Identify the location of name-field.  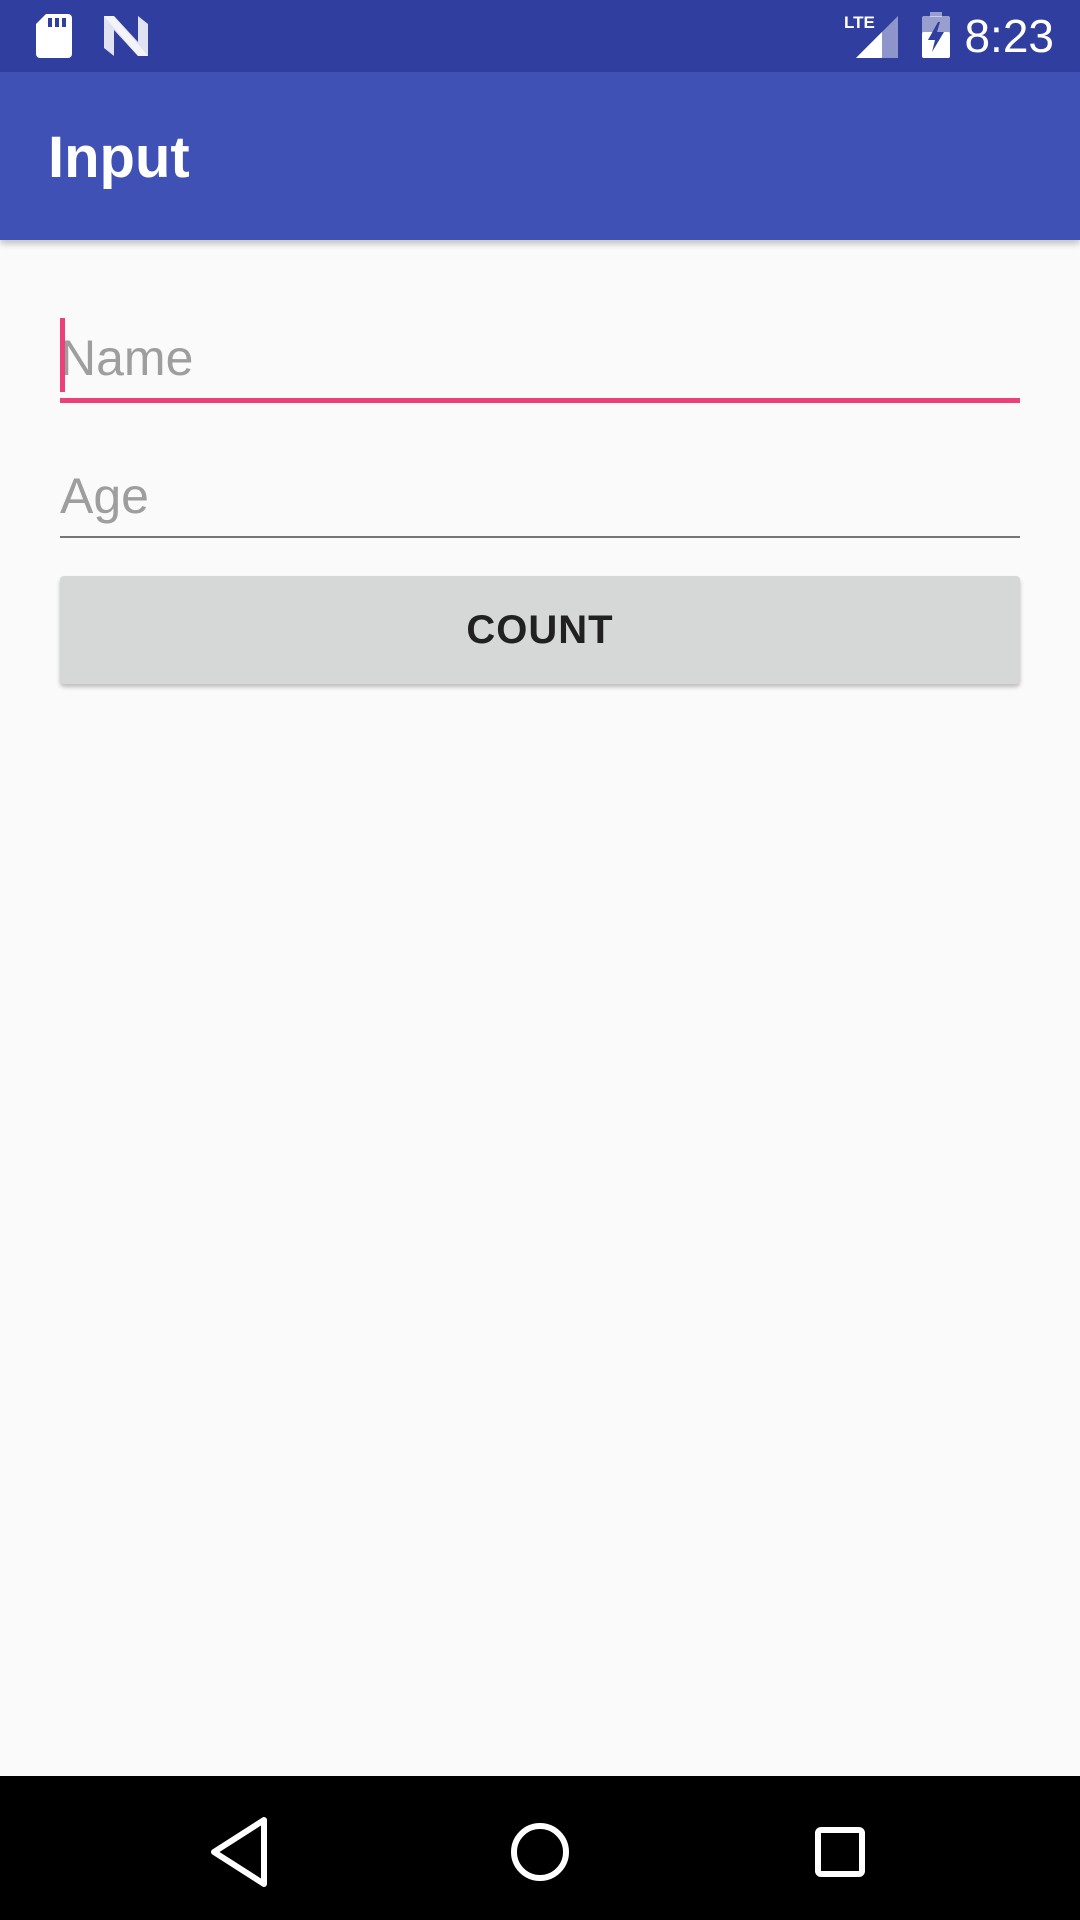
(540, 360).